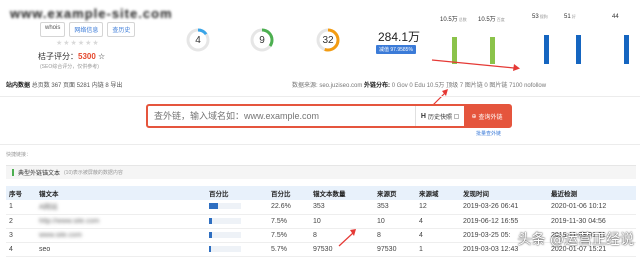 The height and width of the screenshot is (257, 640). I want to click on row-index: 3, so click(21, 235).